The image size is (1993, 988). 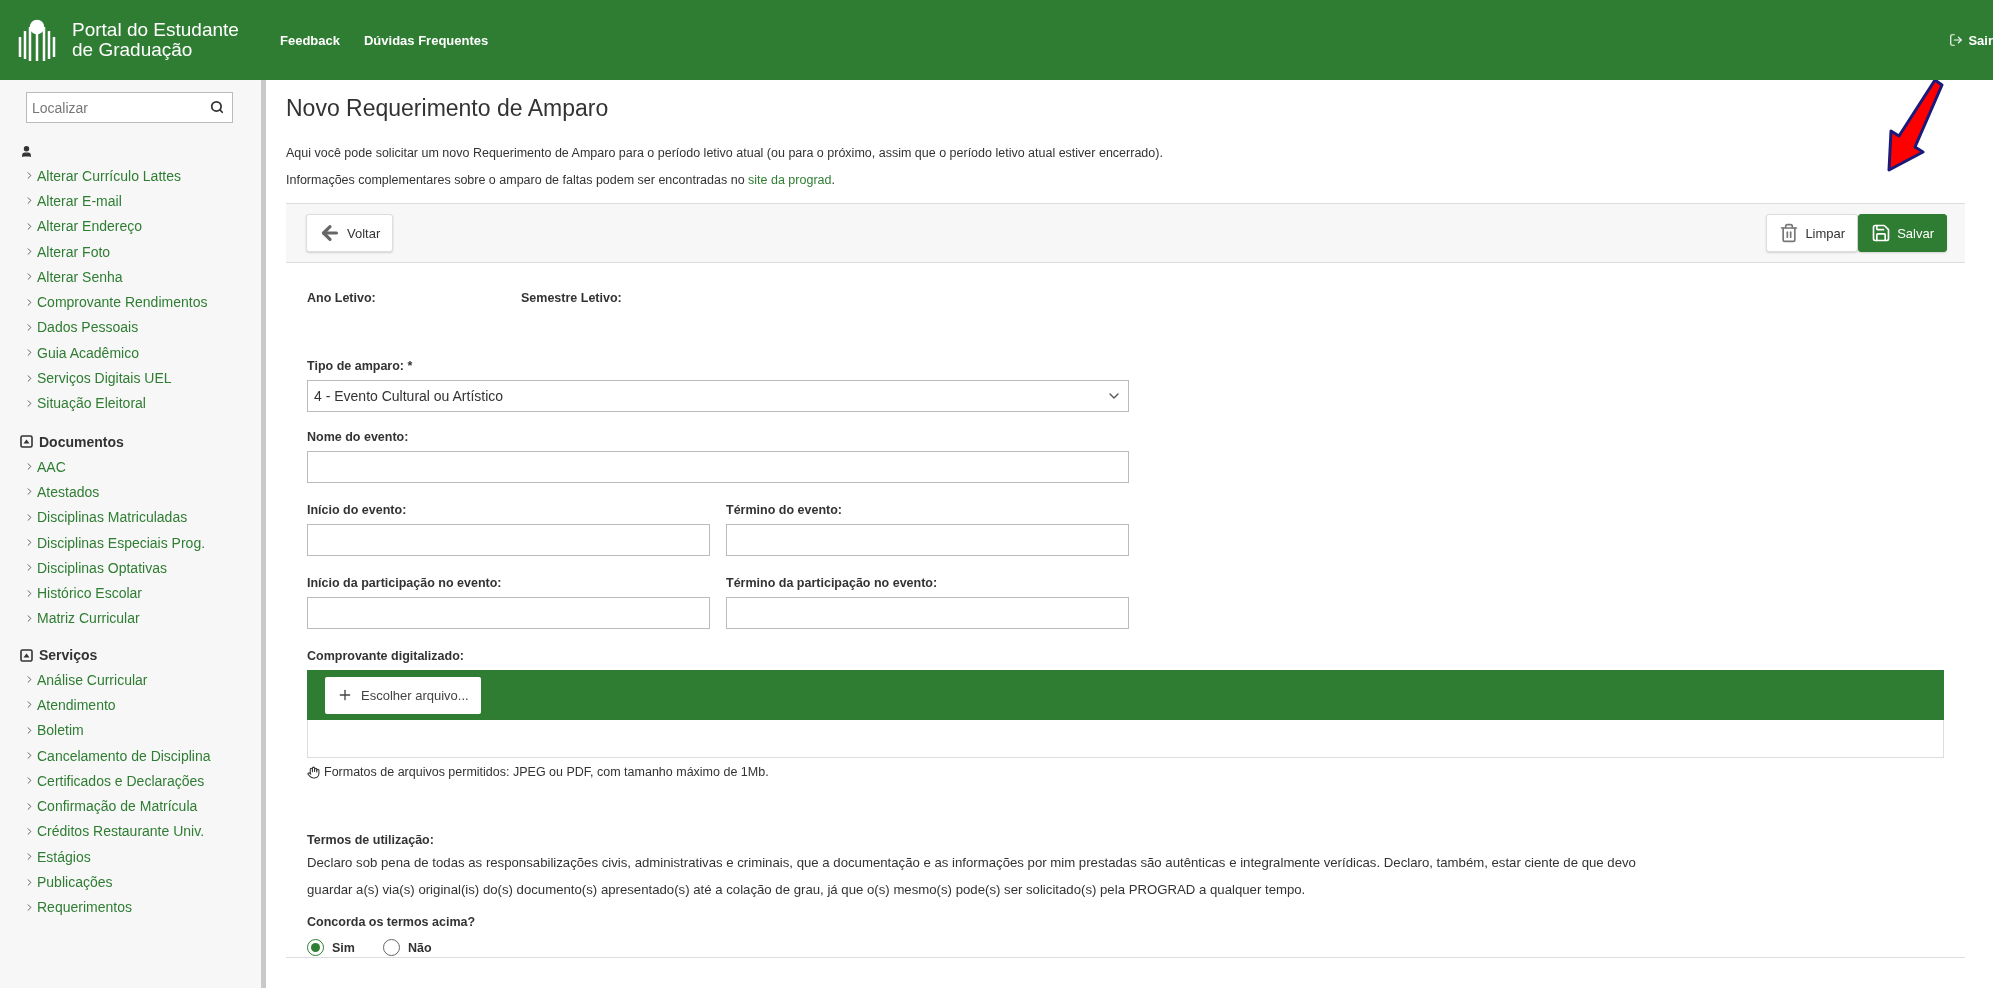 What do you see at coordinates (718, 396) in the screenshot?
I see `type-select: 4 - Evento Cultural ou Artístico` at bounding box center [718, 396].